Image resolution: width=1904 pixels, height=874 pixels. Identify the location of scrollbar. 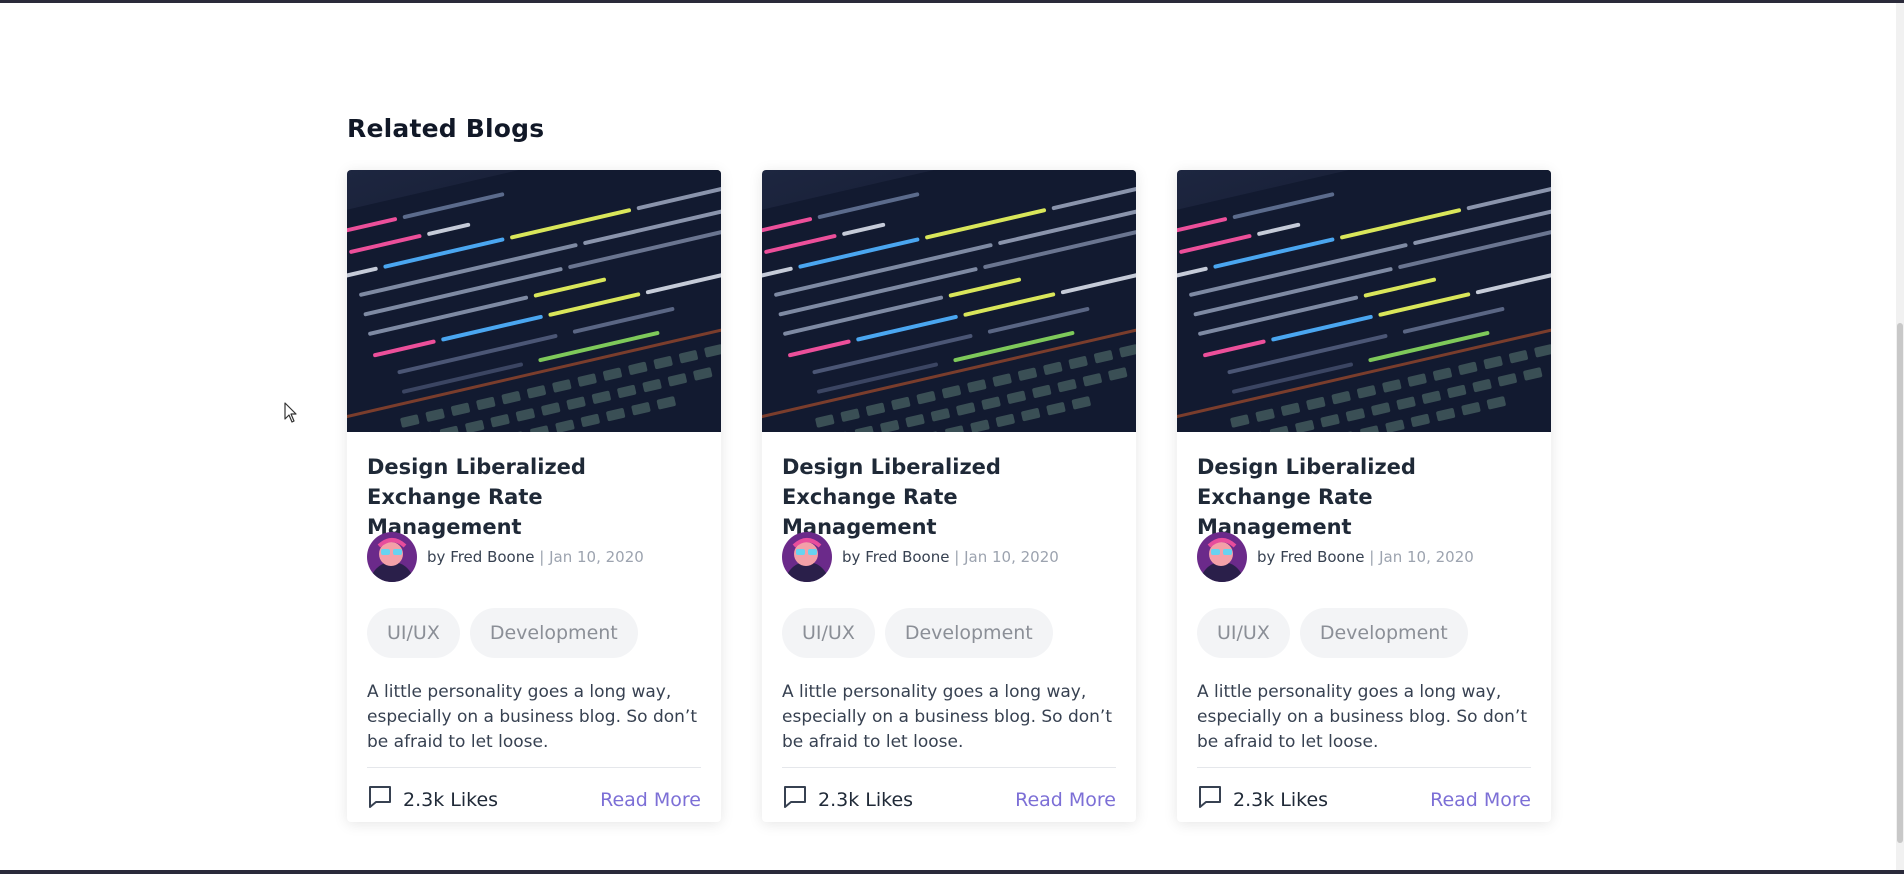
(1900, 436).